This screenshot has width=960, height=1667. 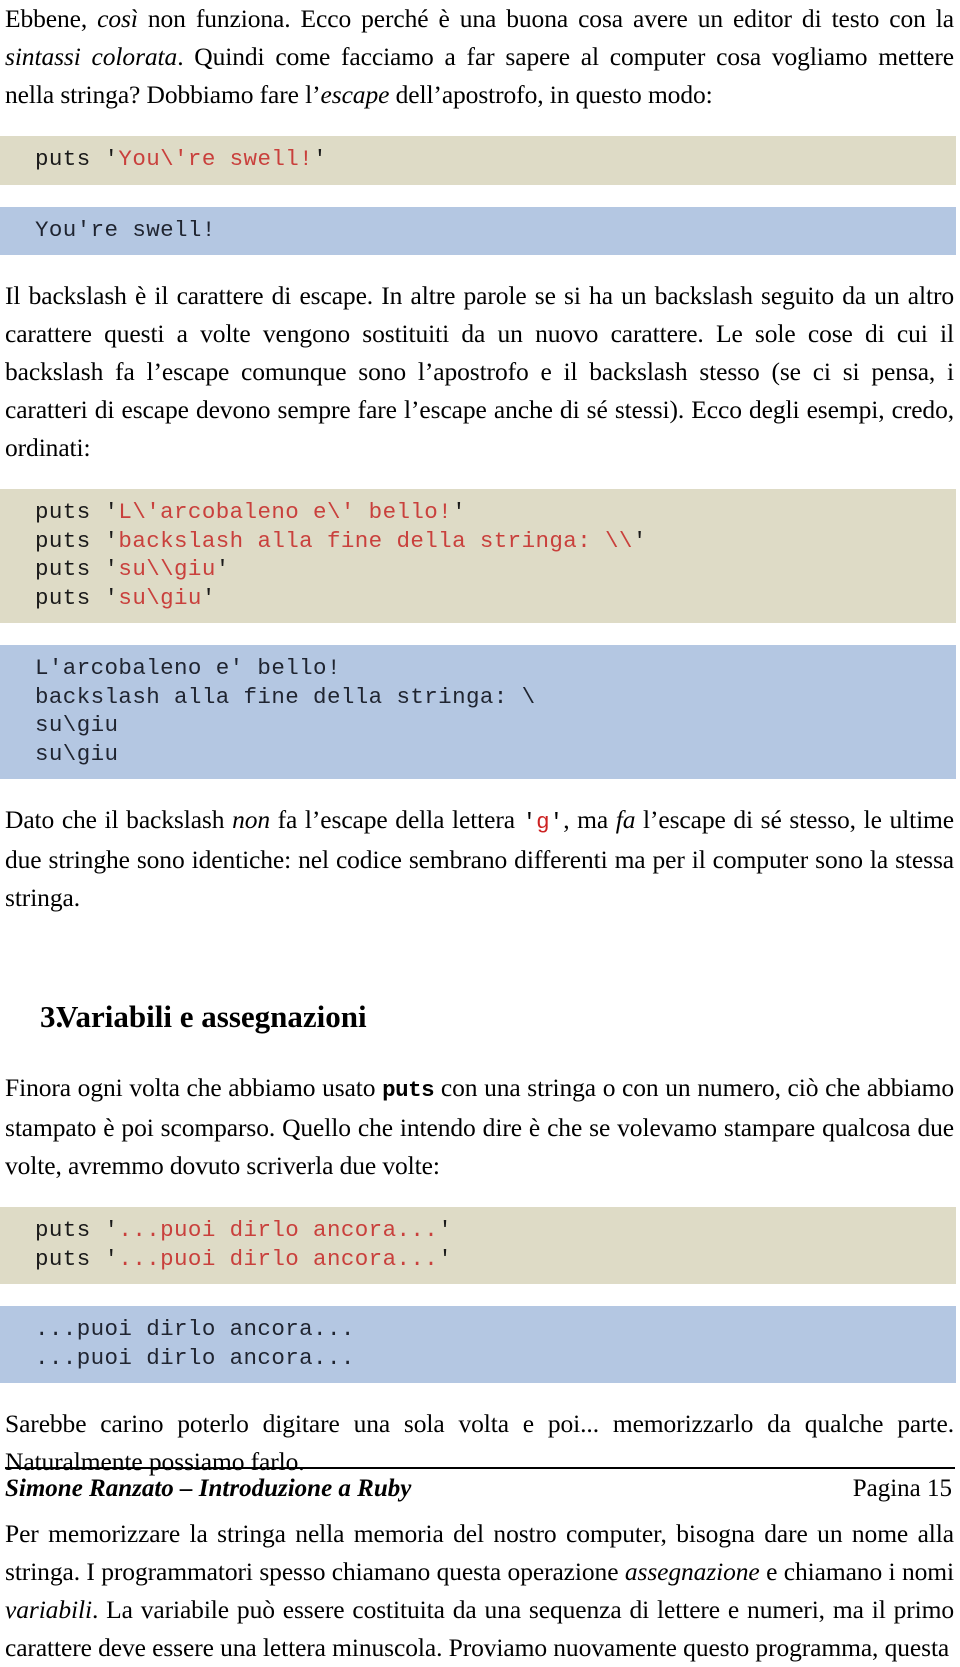 I want to click on quote-open: ', so click(x=529, y=822).